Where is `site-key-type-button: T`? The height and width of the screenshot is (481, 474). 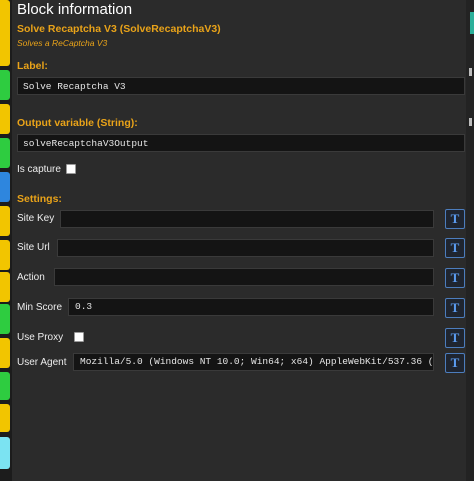
site-key-type-button: T is located at coordinates (455, 219).